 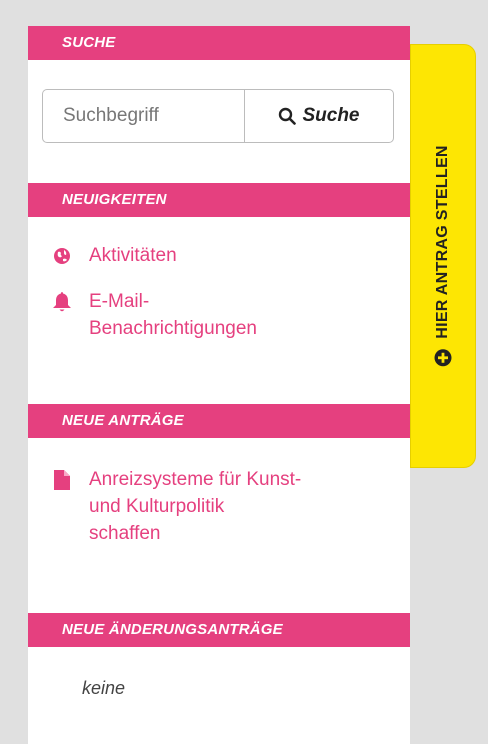 I want to click on search-icon, so click(x=287, y=116).